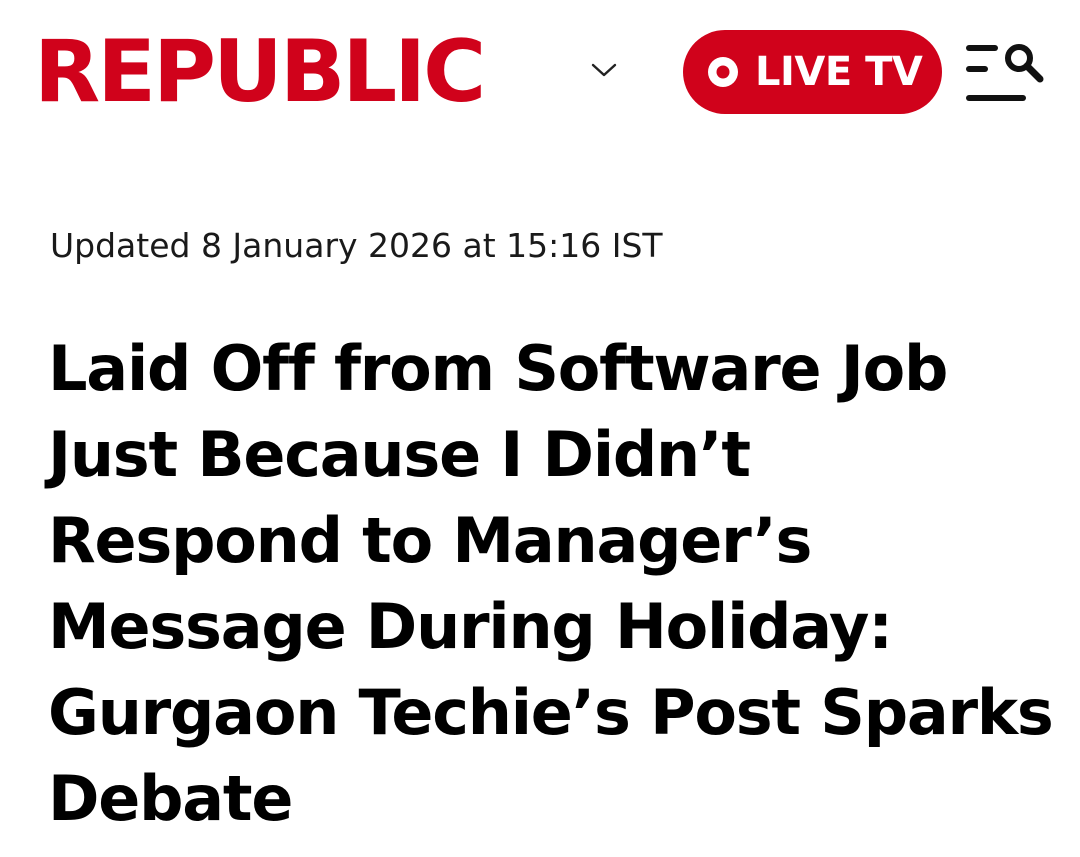 Image resolution: width=1080 pixels, height=857 pixels. I want to click on live-tv-button: LIVE TV, so click(812, 72).